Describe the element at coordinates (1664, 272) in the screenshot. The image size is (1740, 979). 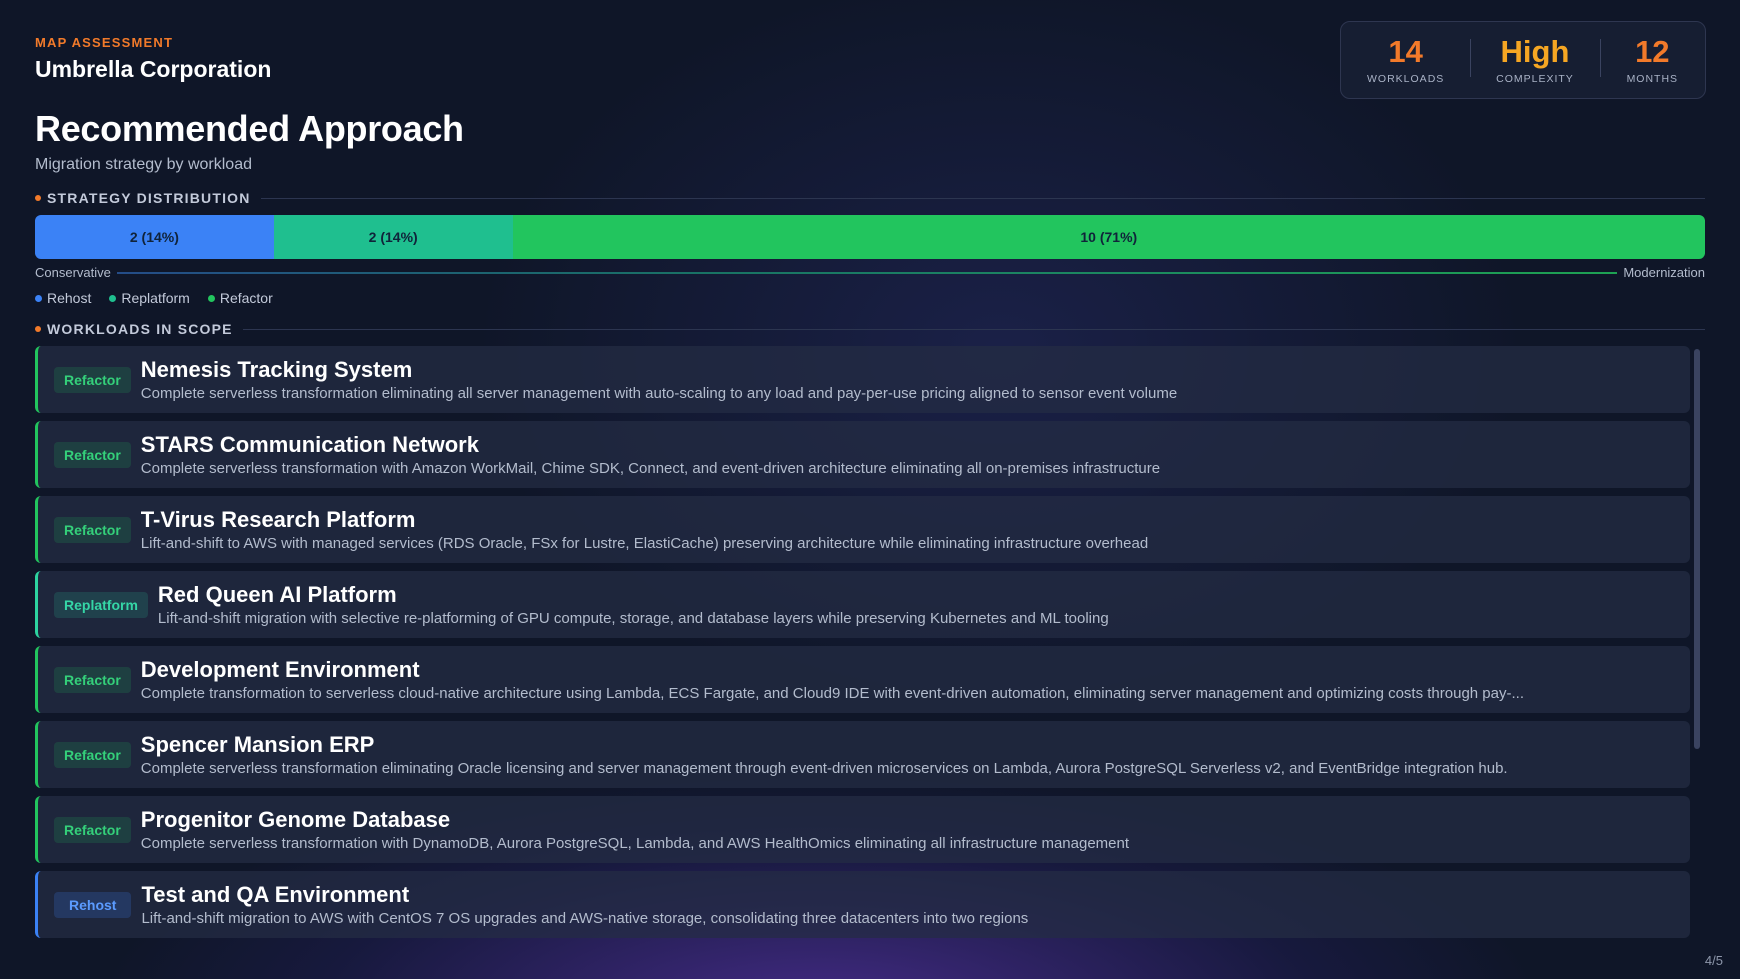
I see `axis-right-label: Modernization` at that location.